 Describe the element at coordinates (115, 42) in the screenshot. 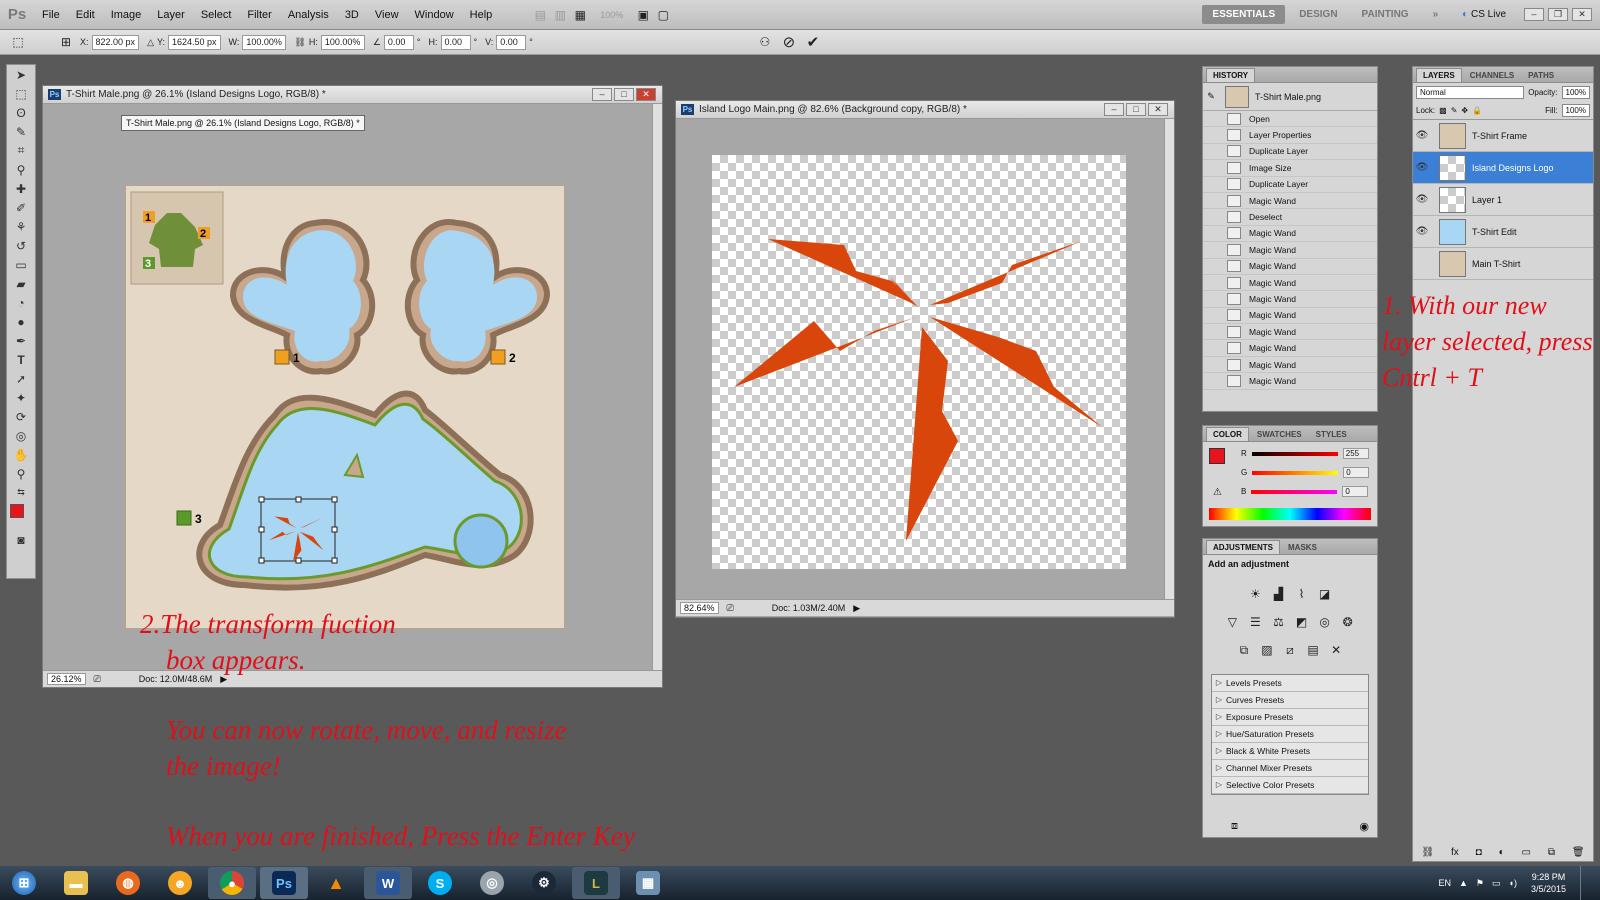

I see `x-field: 822.00 px` at that location.